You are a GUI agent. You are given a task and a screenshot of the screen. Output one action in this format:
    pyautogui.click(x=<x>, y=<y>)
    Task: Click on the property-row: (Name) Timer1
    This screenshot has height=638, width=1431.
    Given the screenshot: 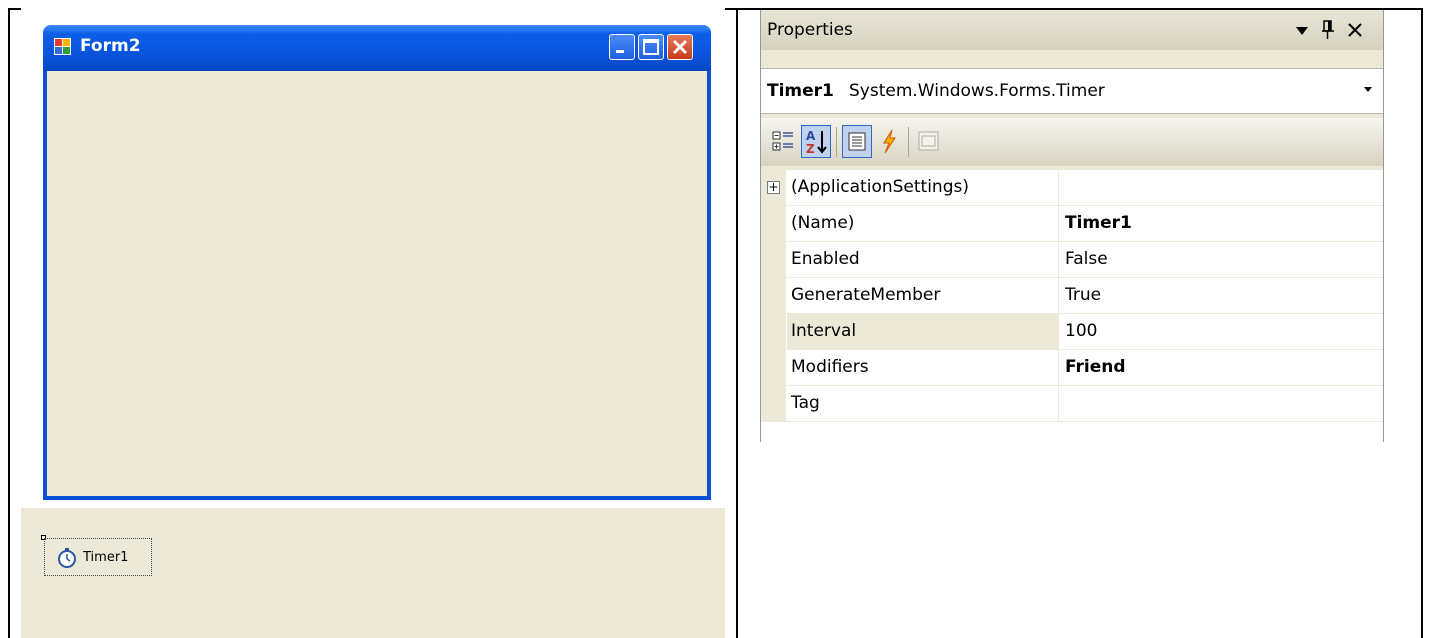 What is the action you would take?
    pyautogui.click(x=1072, y=224)
    